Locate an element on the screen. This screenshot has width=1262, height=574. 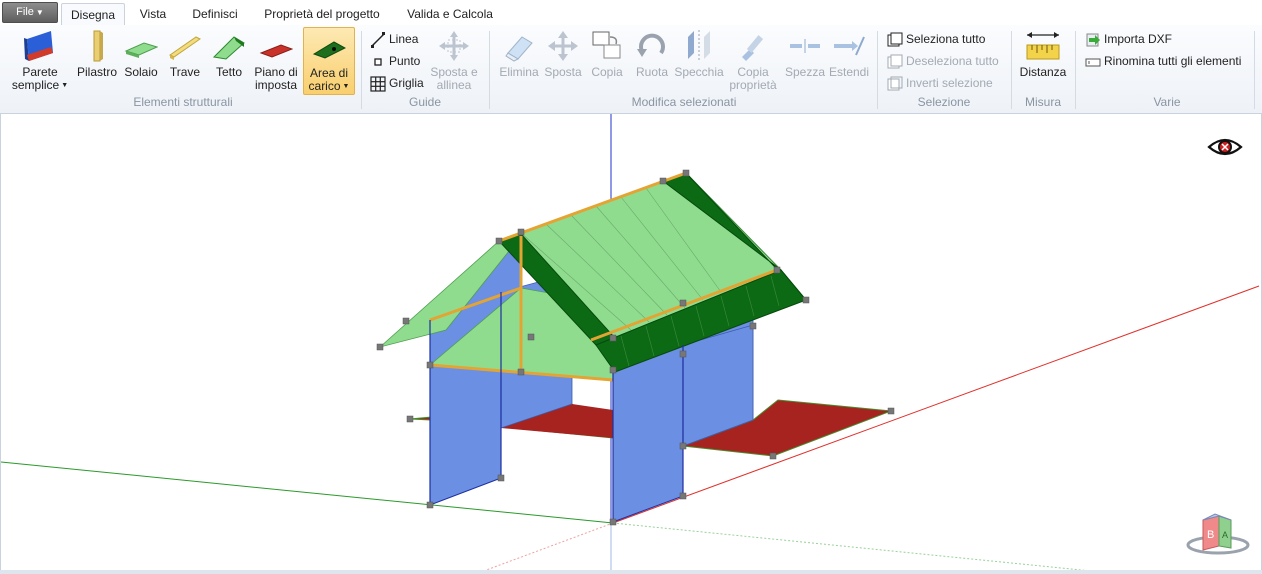
elimina-label: Elimina is located at coordinates (519, 72).